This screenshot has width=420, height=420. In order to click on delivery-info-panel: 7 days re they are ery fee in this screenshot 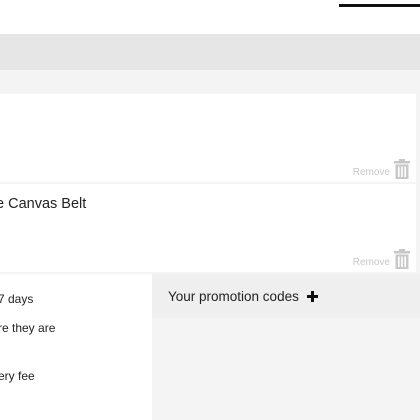, I will do `click(76, 347)`.